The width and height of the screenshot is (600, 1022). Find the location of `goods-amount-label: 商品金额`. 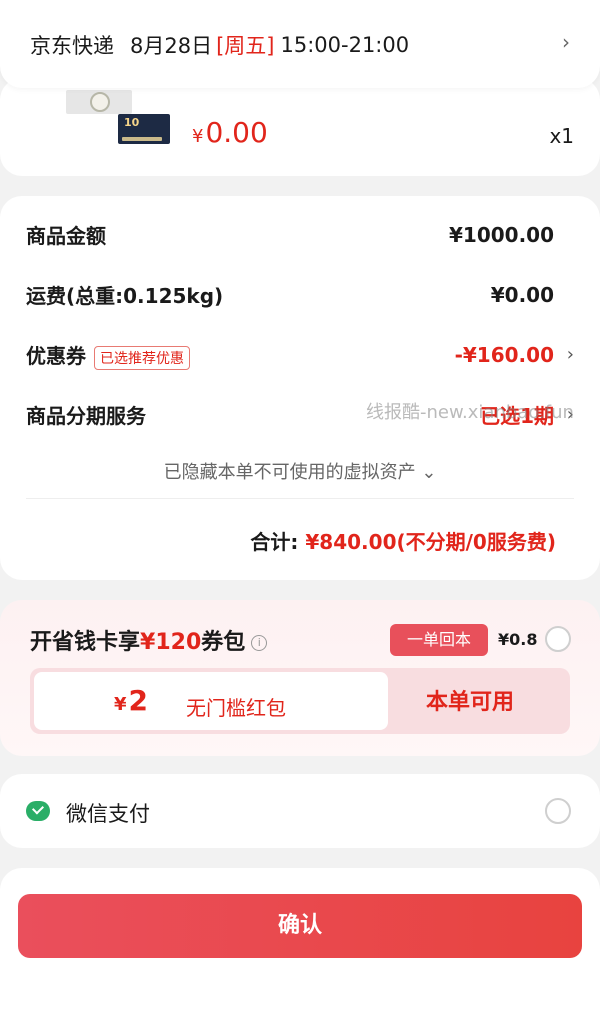

goods-amount-label: 商品金额 is located at coordinates (66, 236).